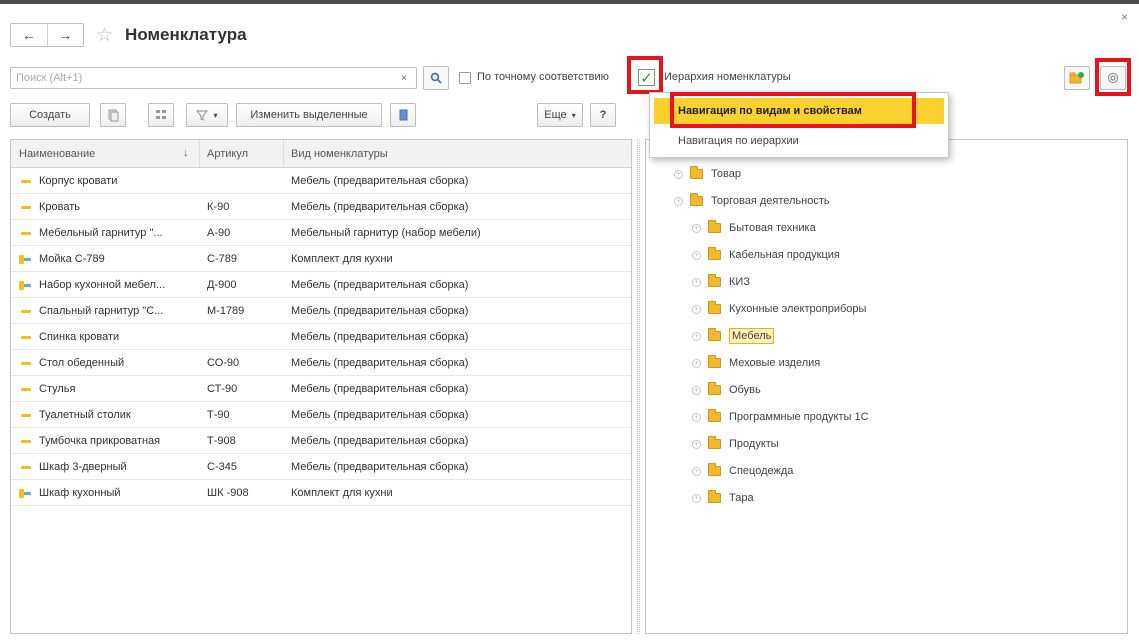 The image size is (1139, 641). What do you see at coordinates (227, 154) in the screenshot?
I see `column-header-article: Артикул` at bounding box center [227, 154].